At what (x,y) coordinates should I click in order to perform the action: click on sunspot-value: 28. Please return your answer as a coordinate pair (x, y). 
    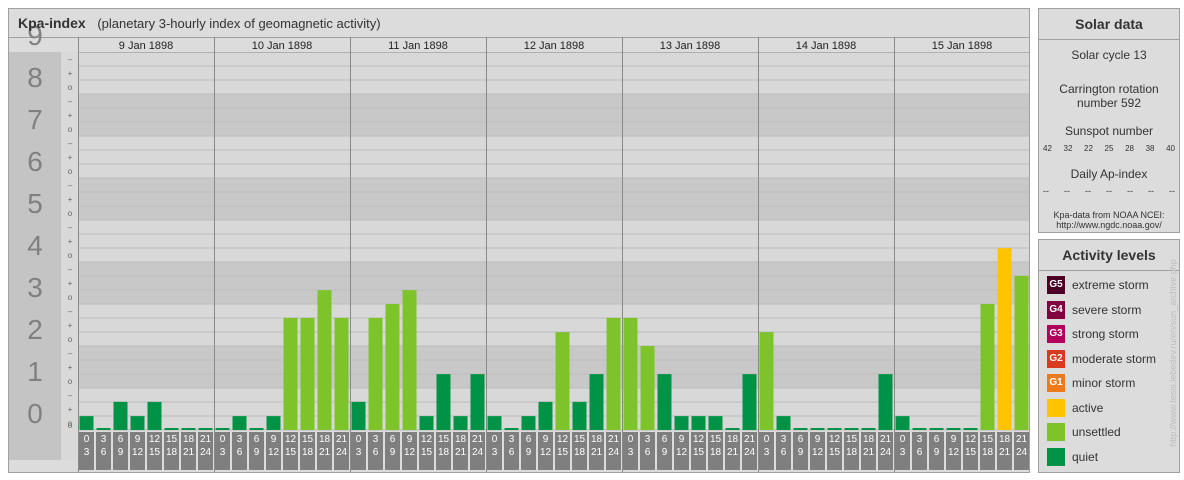
    Looking at the image, I should click on (1129, 148).